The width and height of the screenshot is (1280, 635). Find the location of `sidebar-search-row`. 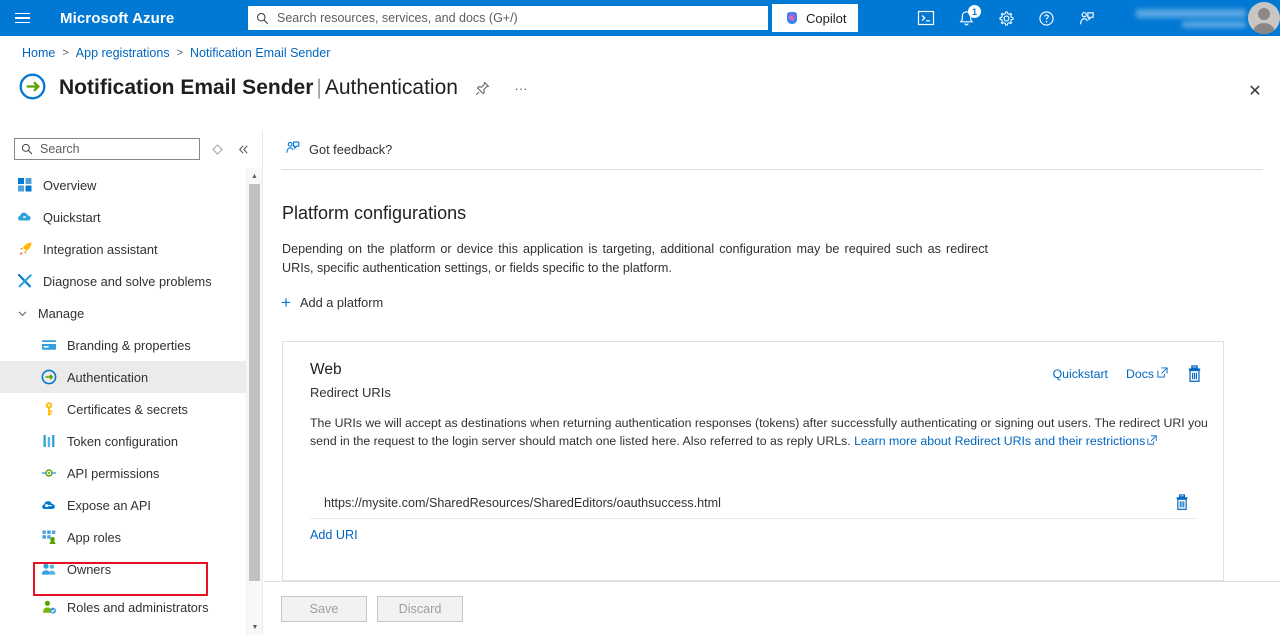

sidebar-search-row is located at coordinates (131, 149).